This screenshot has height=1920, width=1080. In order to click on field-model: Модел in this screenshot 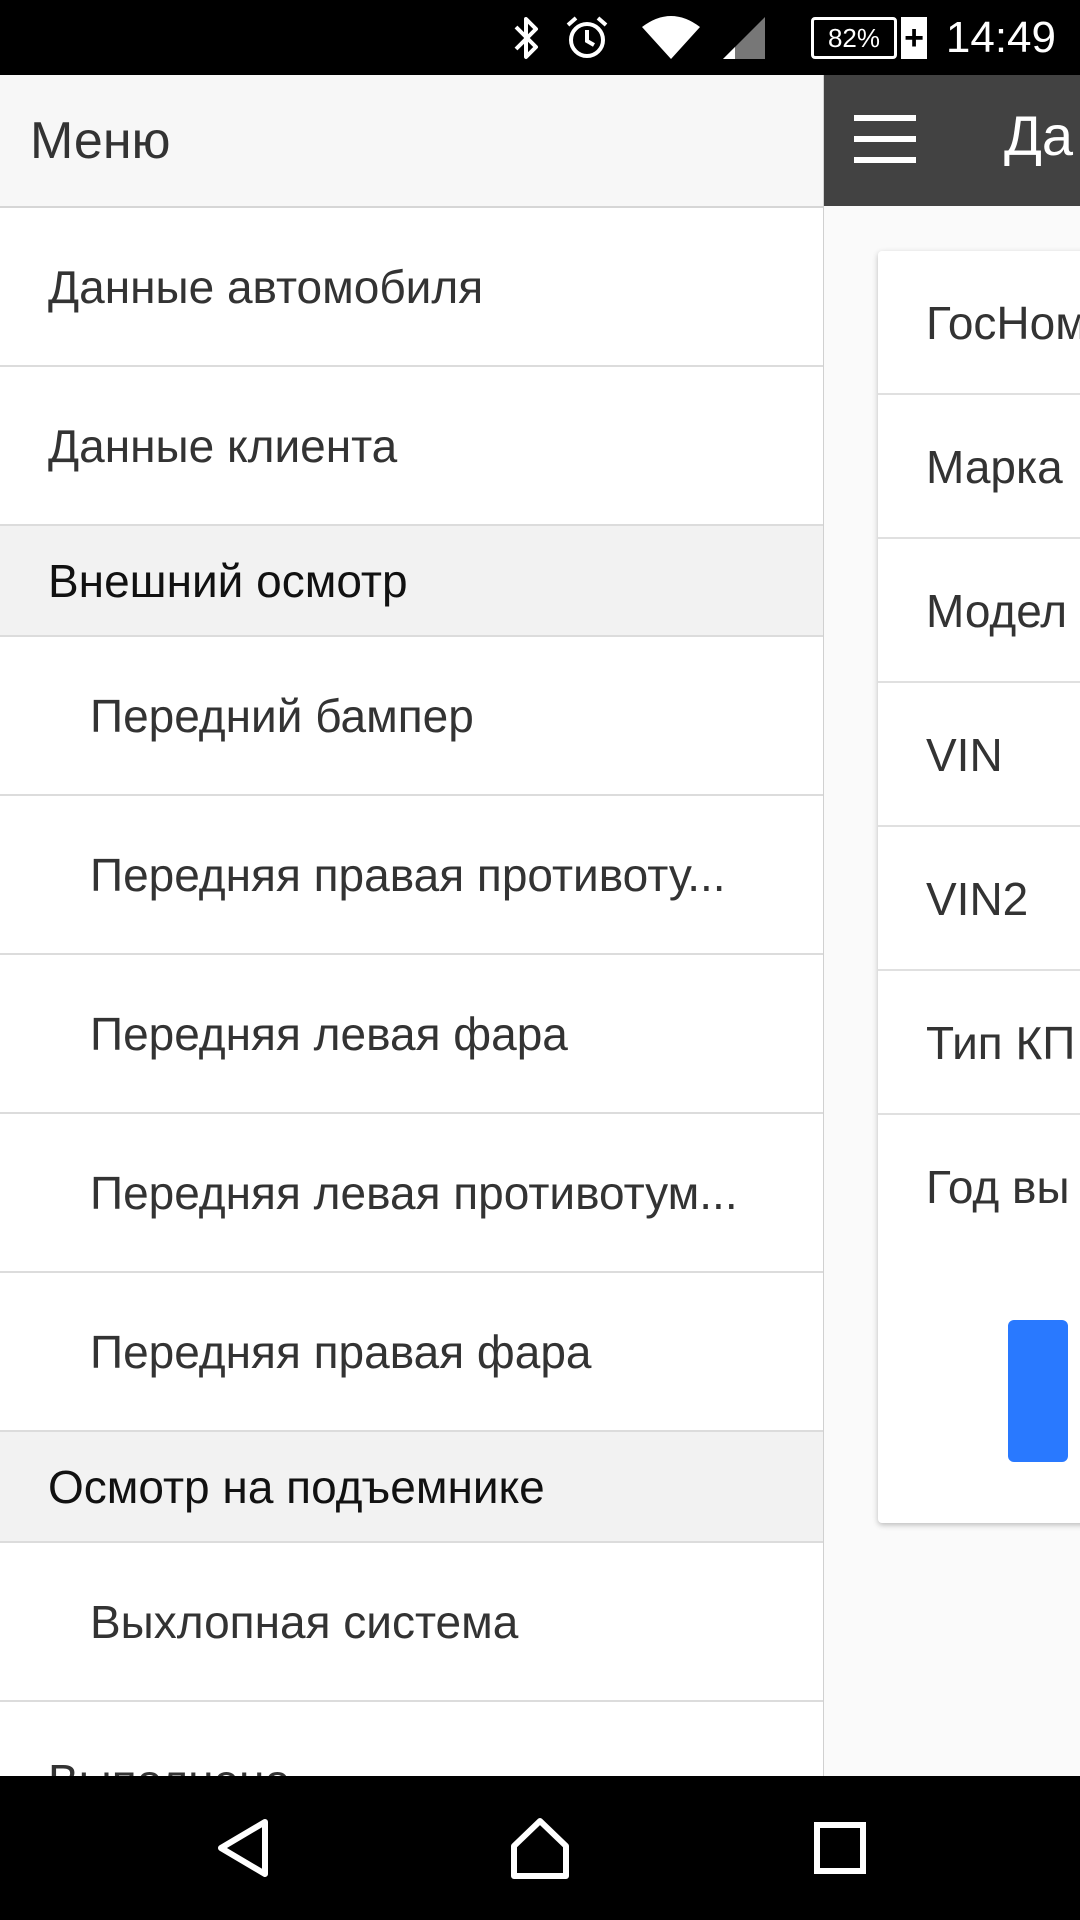, I will do `click(979, 611)`.